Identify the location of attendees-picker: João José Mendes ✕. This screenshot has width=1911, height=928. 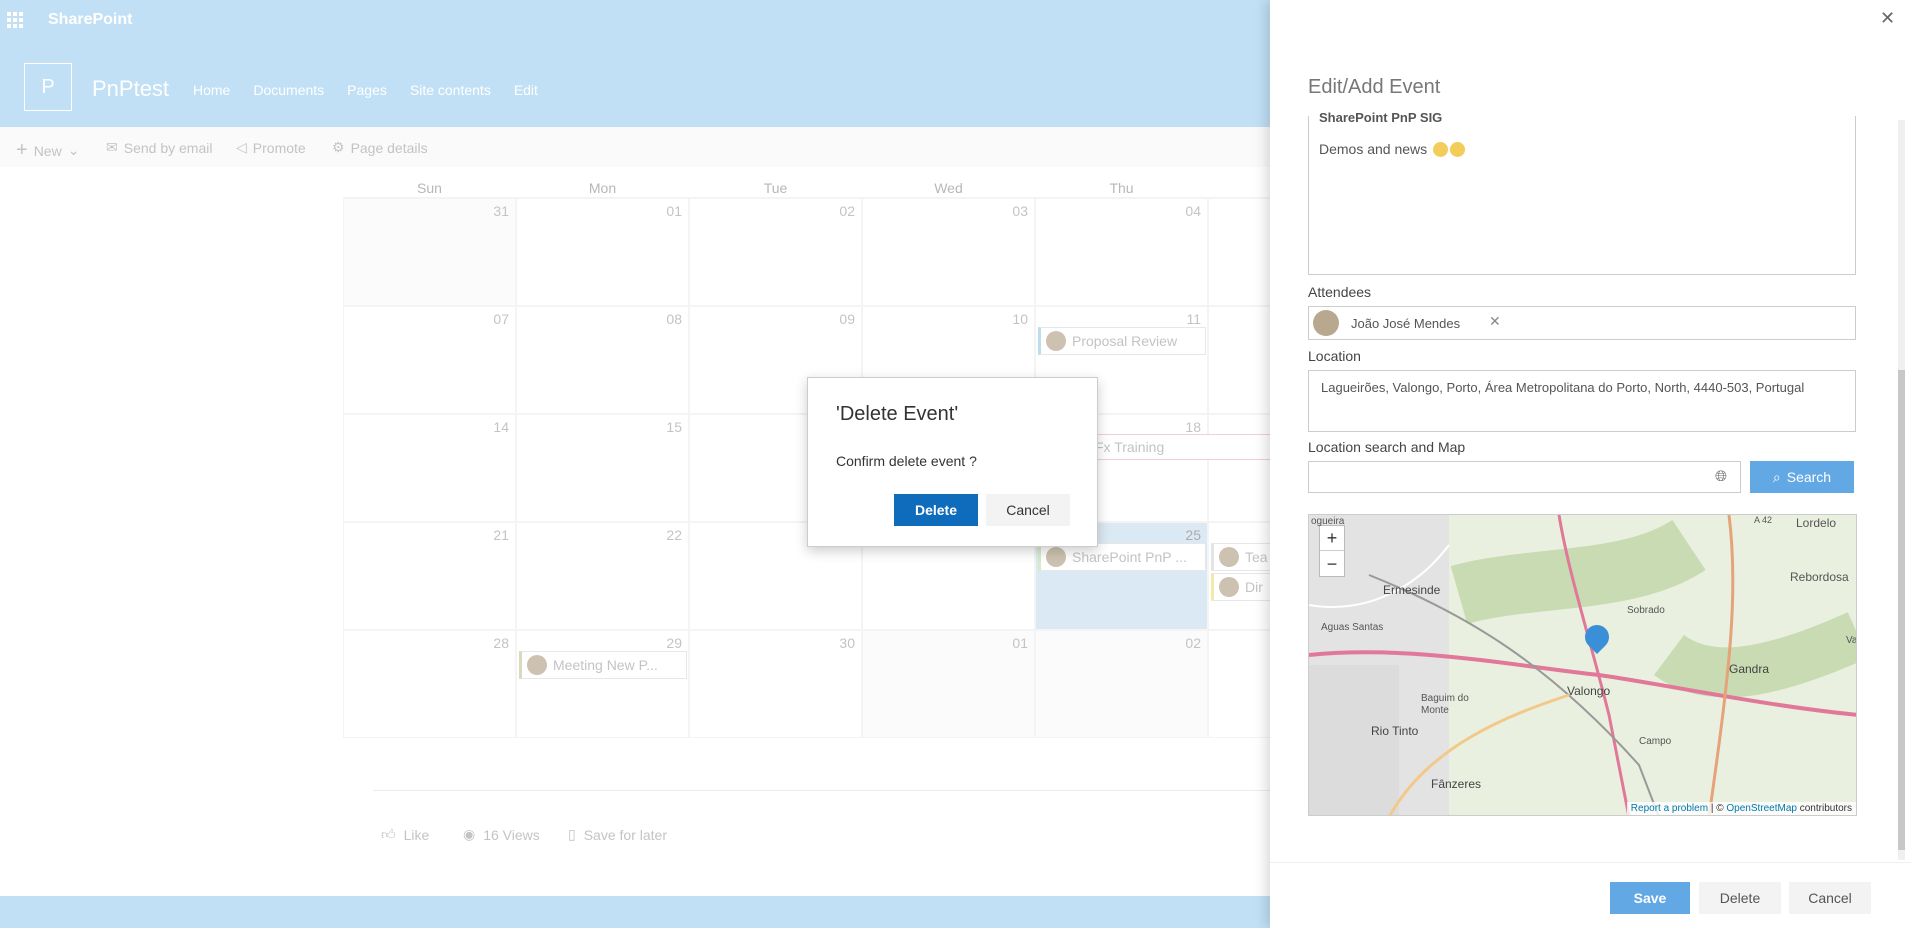
(1582, 323).